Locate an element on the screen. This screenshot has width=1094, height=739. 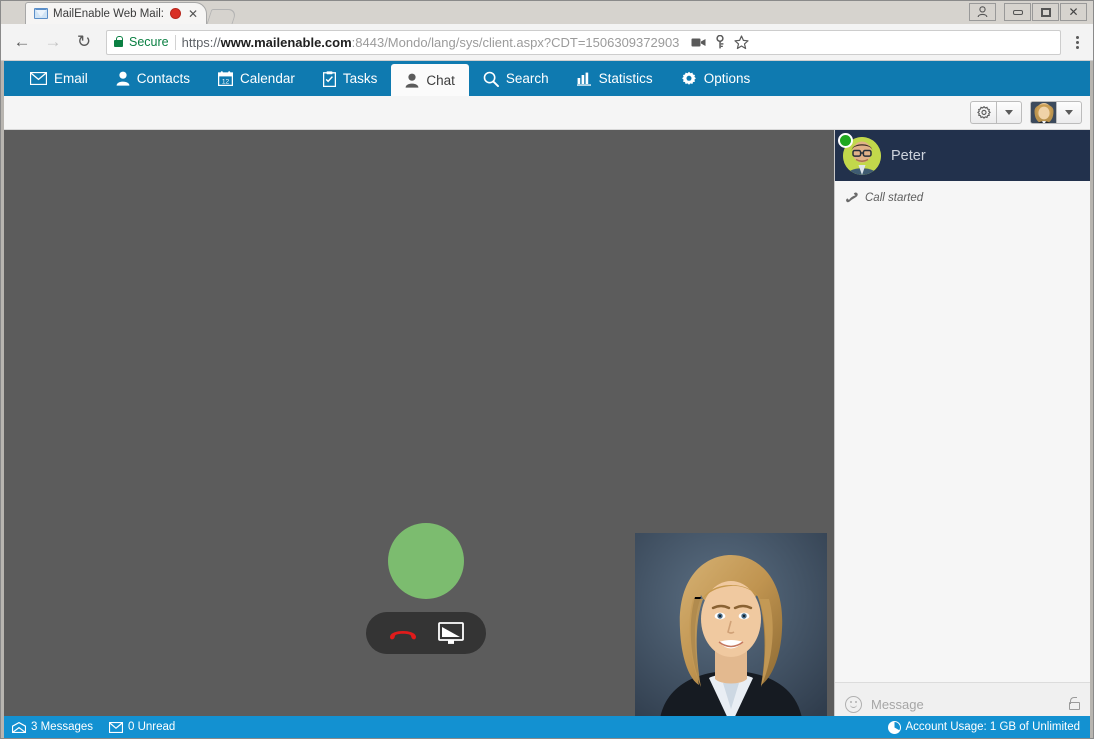
nav-item-options: Options is located at coordinates (716, 78).